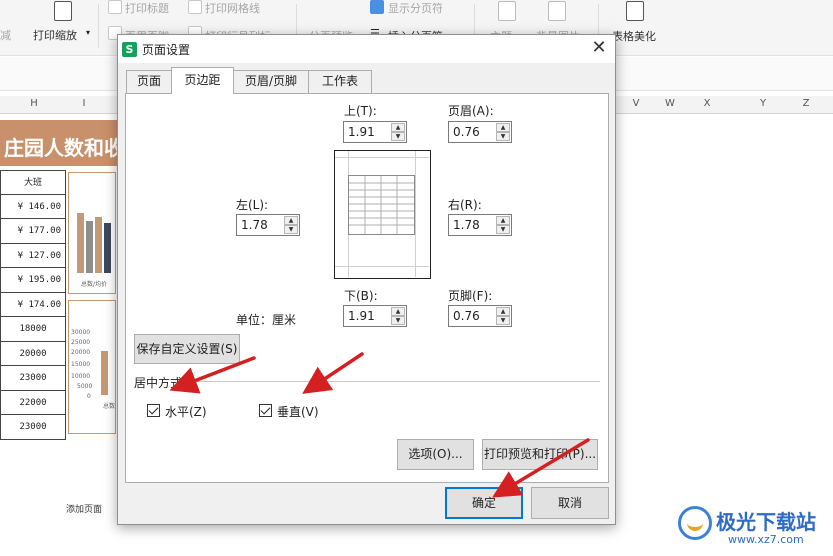 This screenshot has width=833, height=556. Describe the element at coordinates (271, 81) in the screenshot. I see `tab-header-footer: 页眉/页脚` at that location.